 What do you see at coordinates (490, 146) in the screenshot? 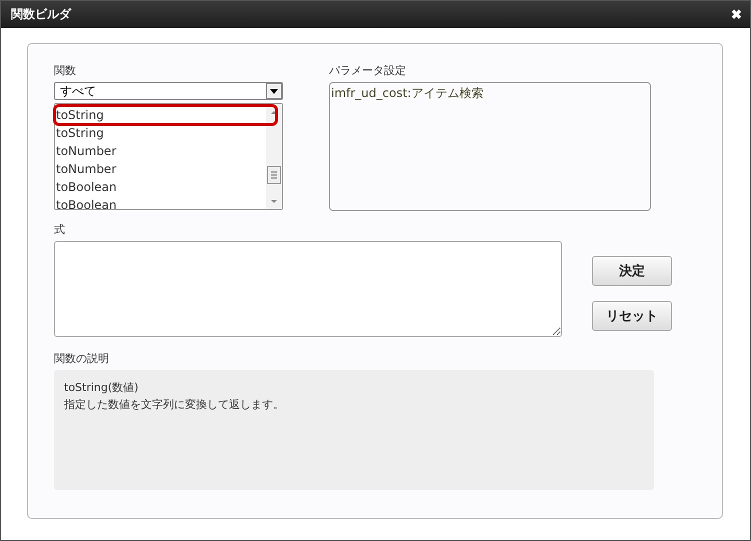
I see `parameter-field: imfr_ud_cost:アイテム検索` at bounding box center [490, 146].